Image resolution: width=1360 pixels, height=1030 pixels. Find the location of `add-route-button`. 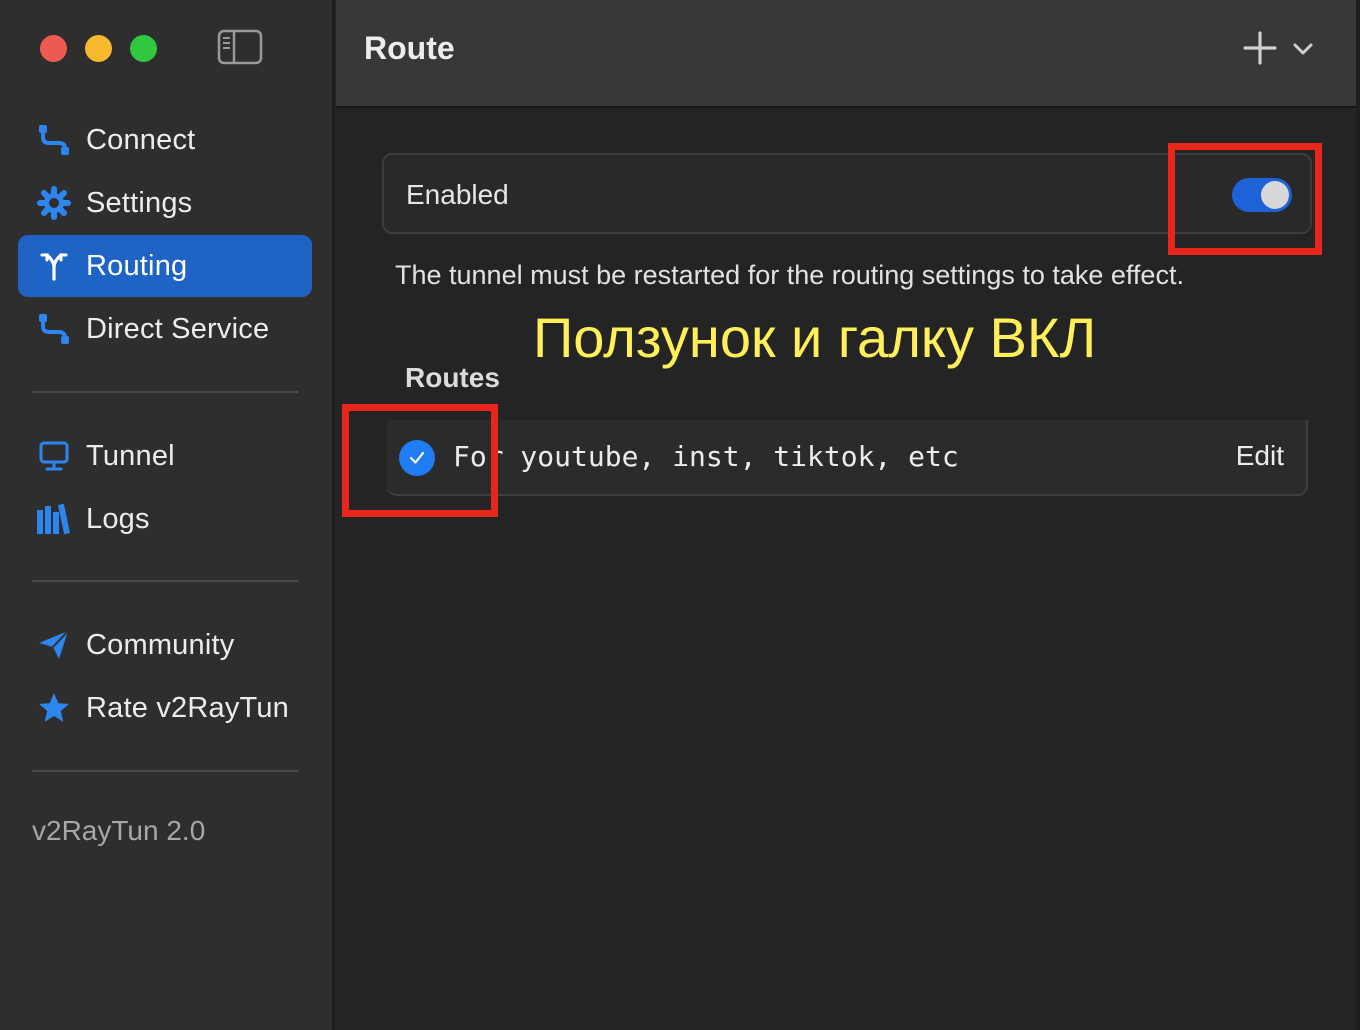

add-route-button is located at coordinates (1260, 48).